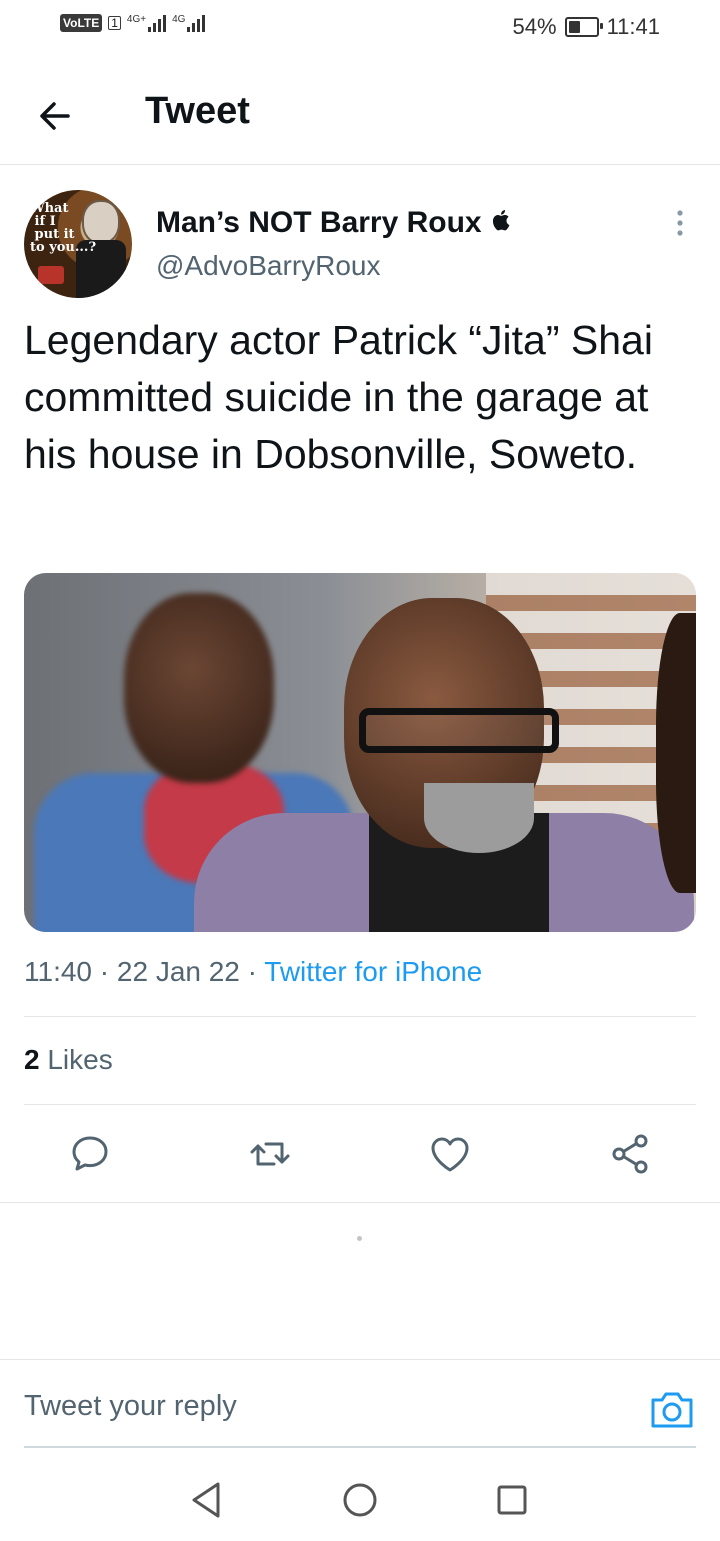 This screenshot has width=720, height=1541. I want to click on battery-icon, so click(583, 27).